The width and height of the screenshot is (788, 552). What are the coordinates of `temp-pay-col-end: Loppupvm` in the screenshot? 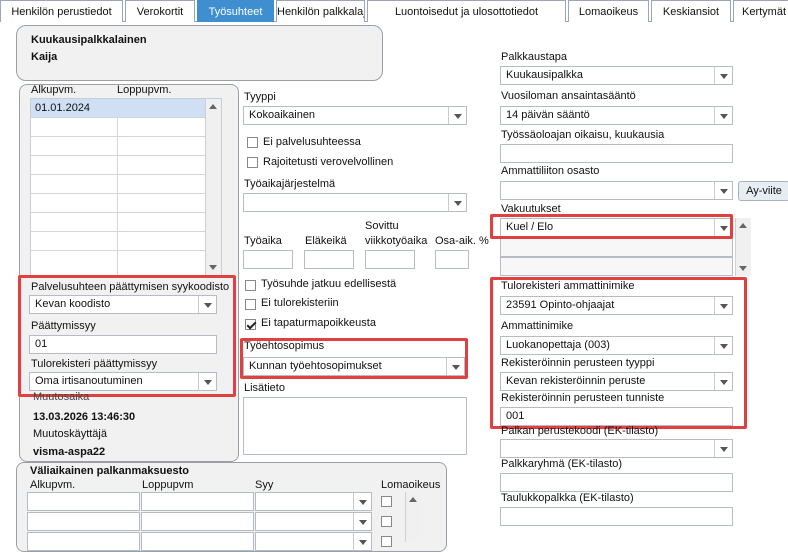 It's located at (168, 485).